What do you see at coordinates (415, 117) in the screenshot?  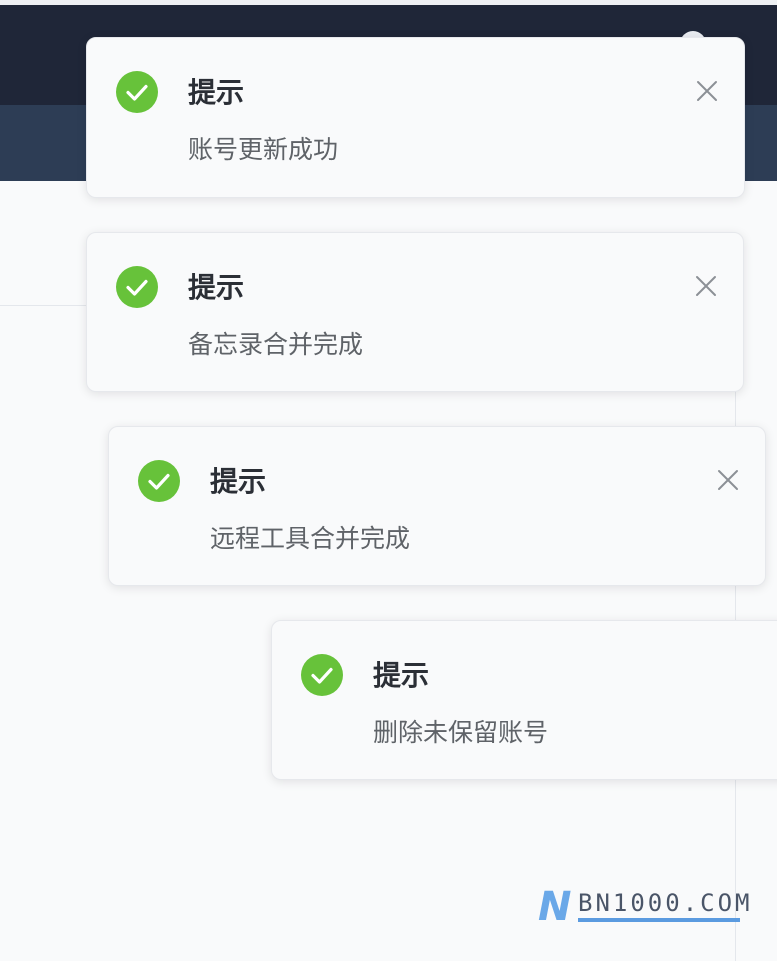 I see `notification-account-updated: 提示 账号更新成功` at bounding box center [415, 117].